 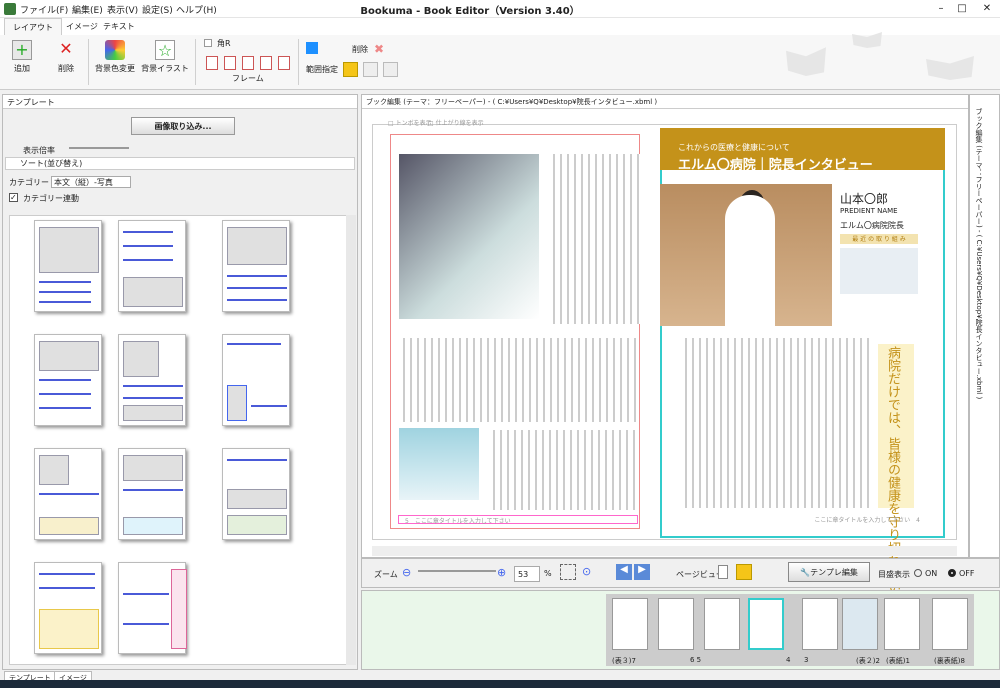 I want to click on delete-label: 削除, so click(x=66, y=68).